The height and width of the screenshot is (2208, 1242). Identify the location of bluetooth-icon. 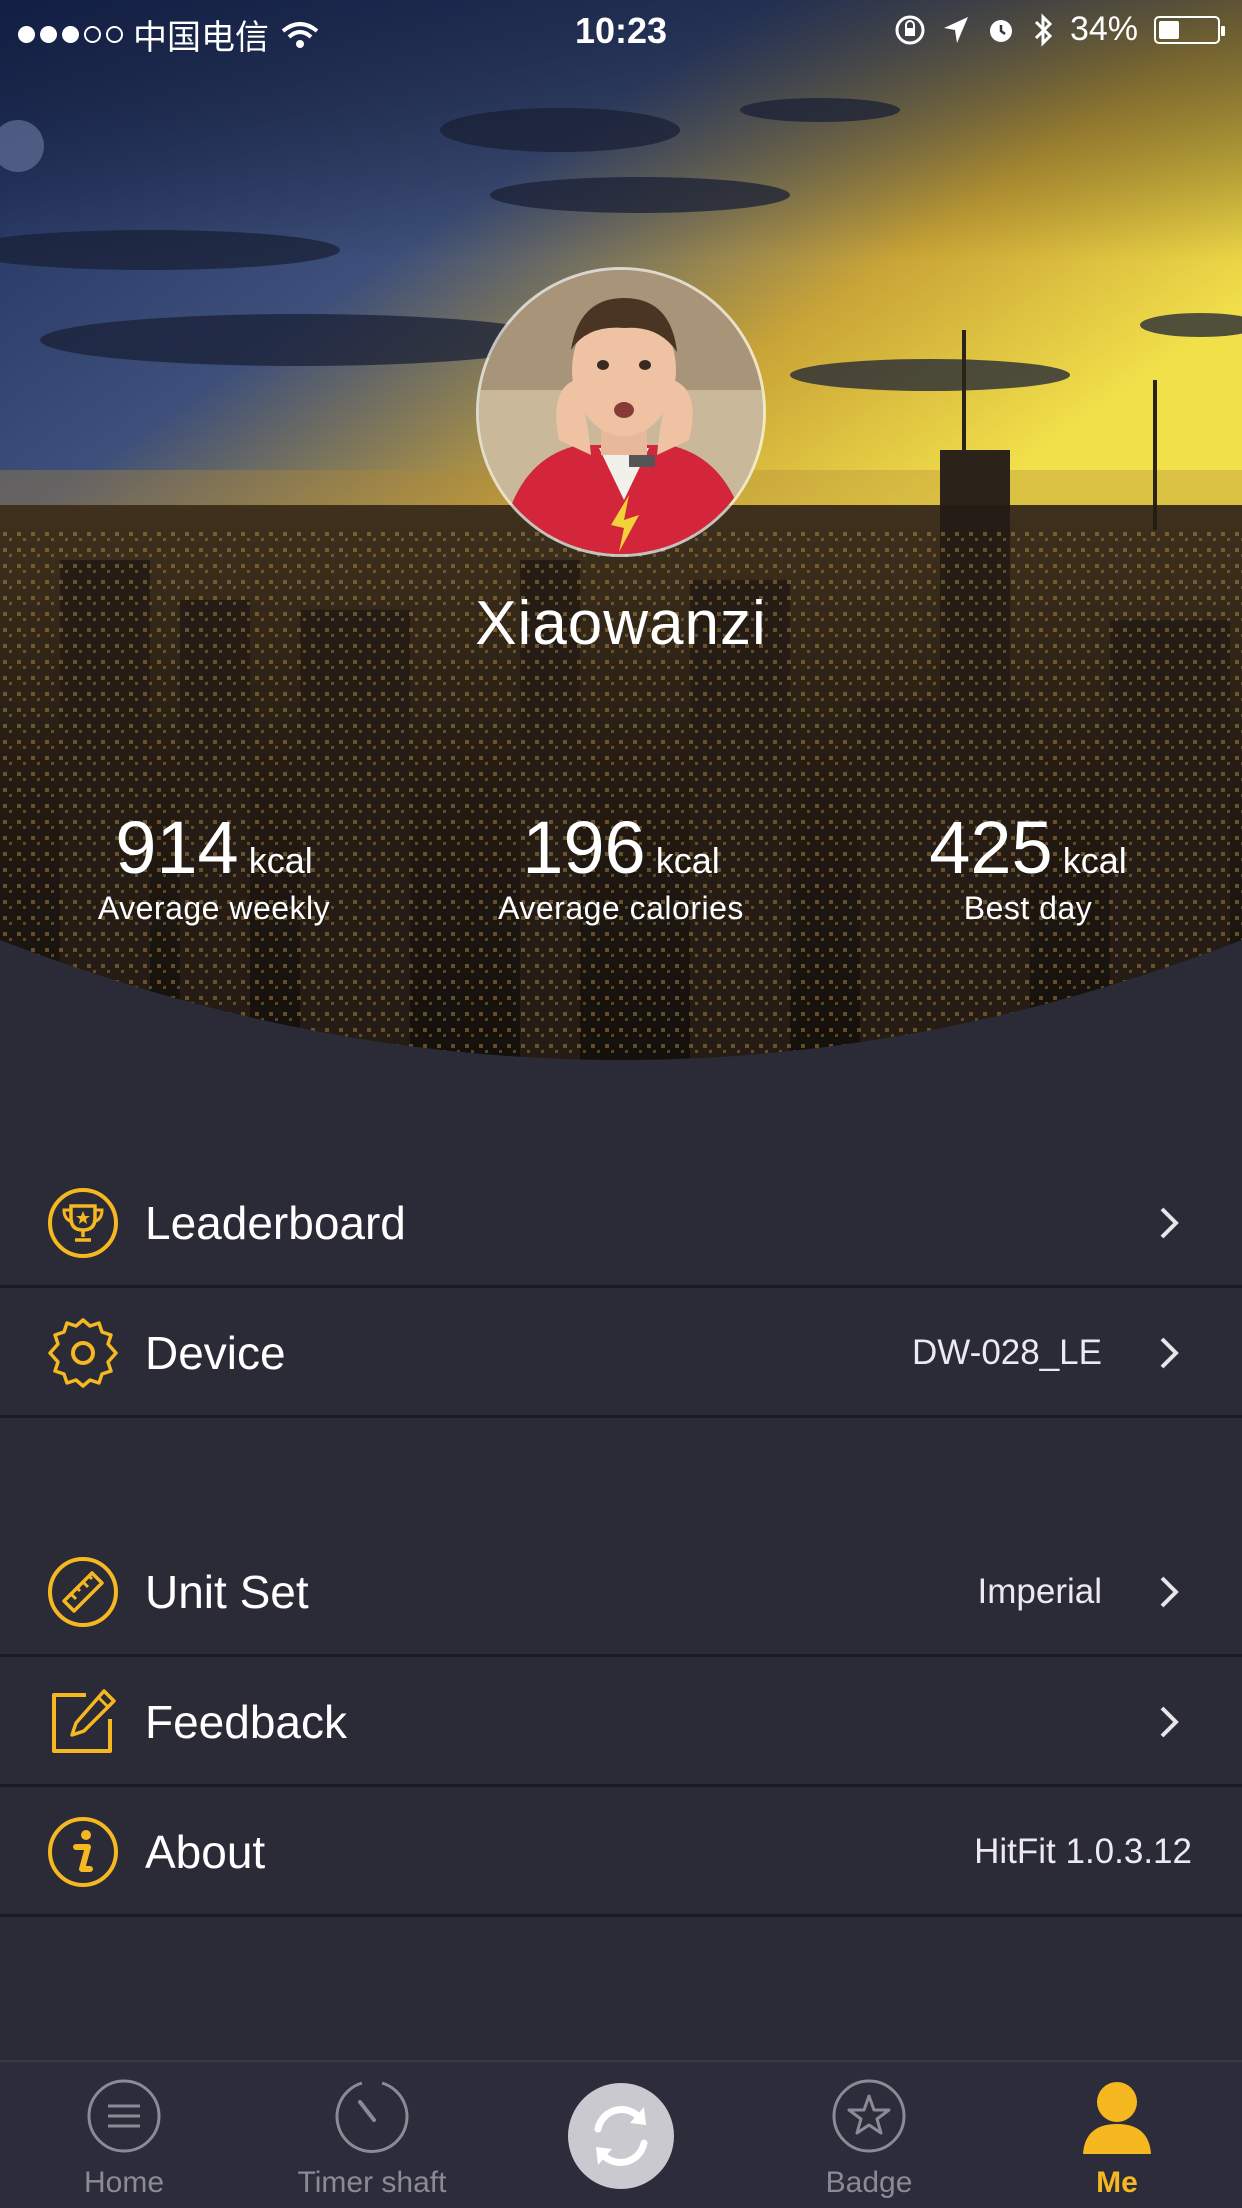
(1043, 29).